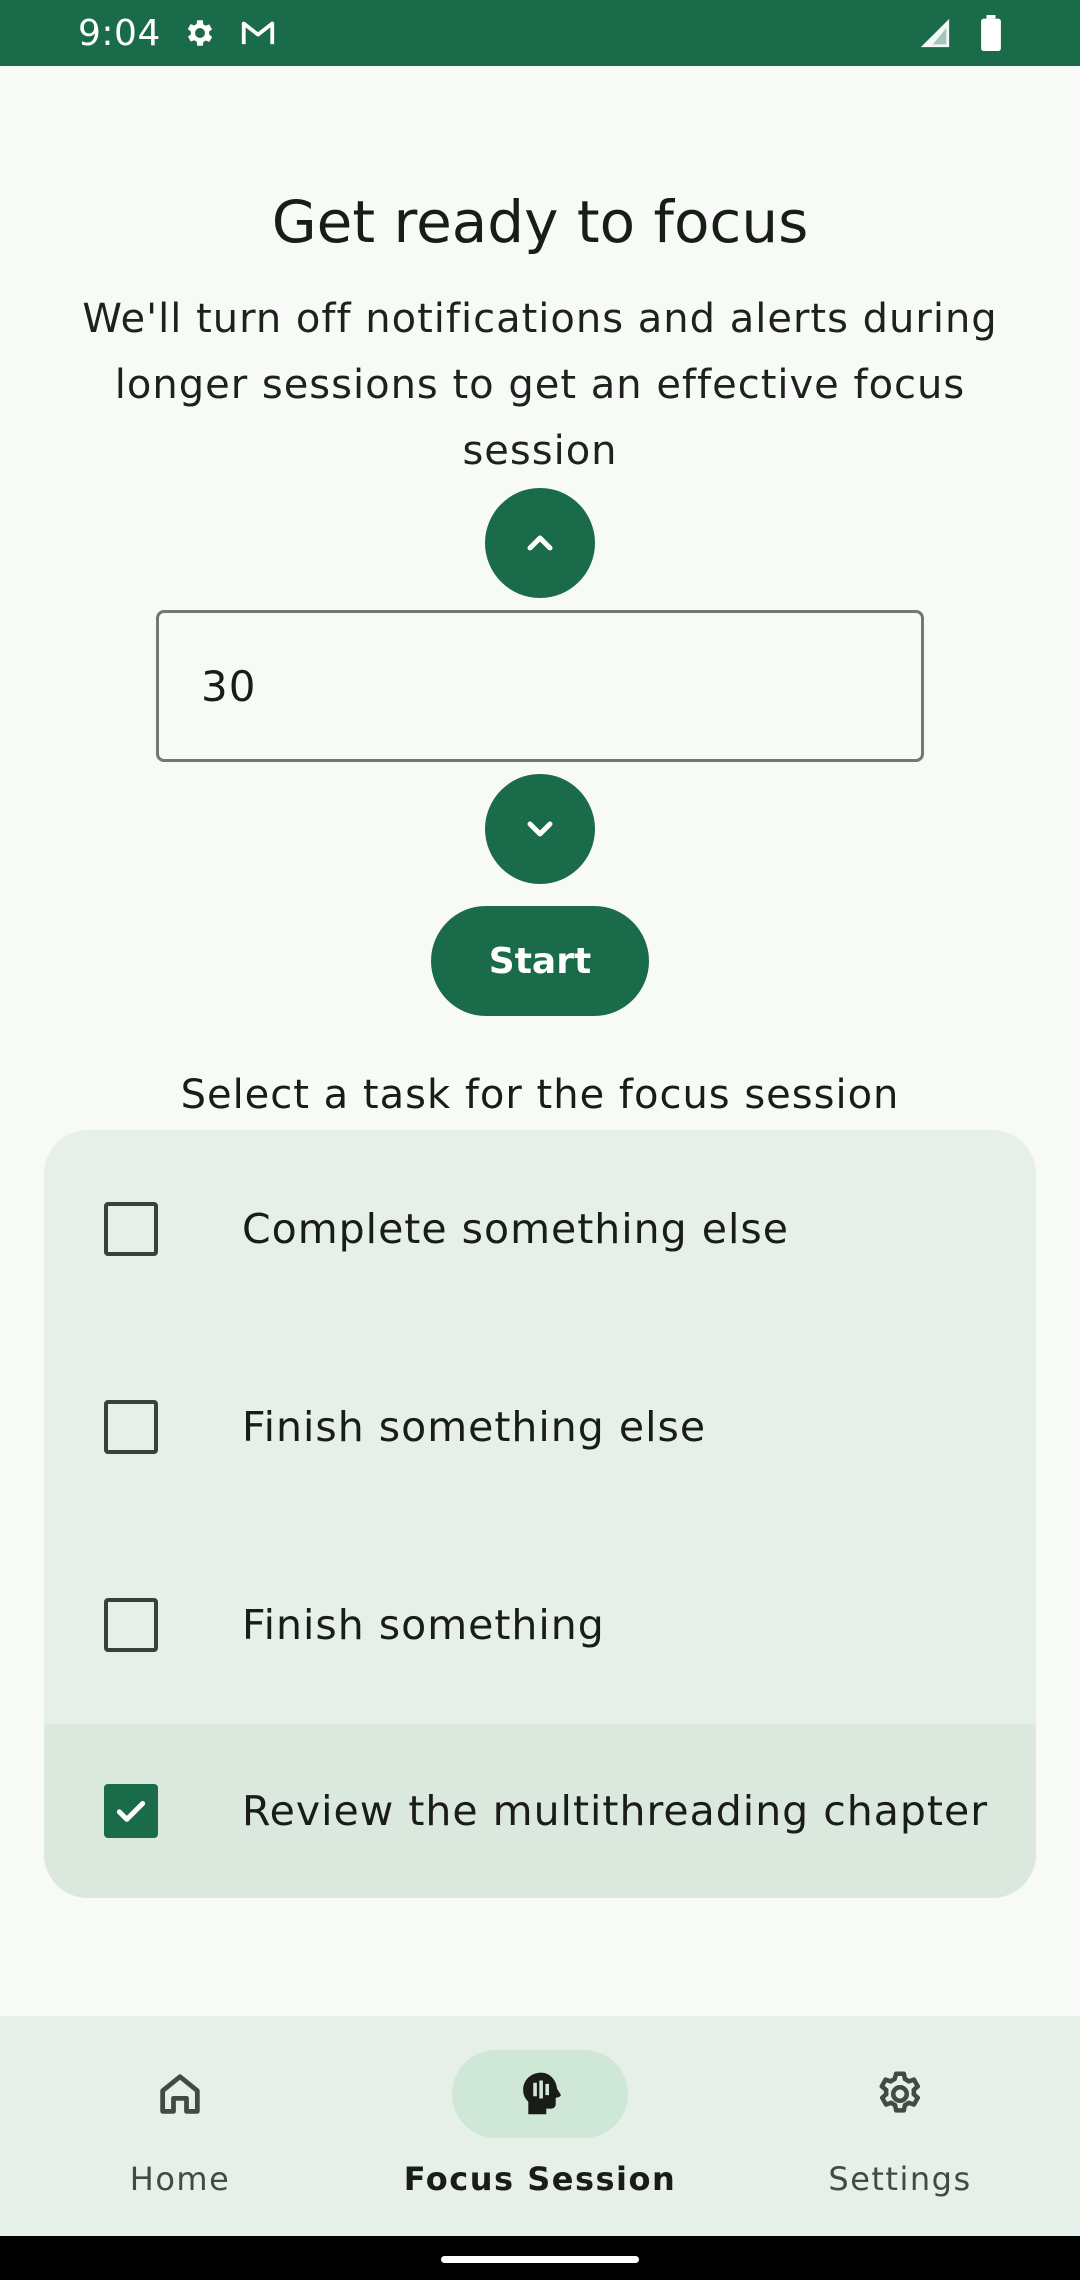 This screenshot has width=1080, height=2280. What do you see at coordinates (900, 2179) in the screenshot?
I see `nav-label-settings: Settings` at bounding box center [900, 2179].